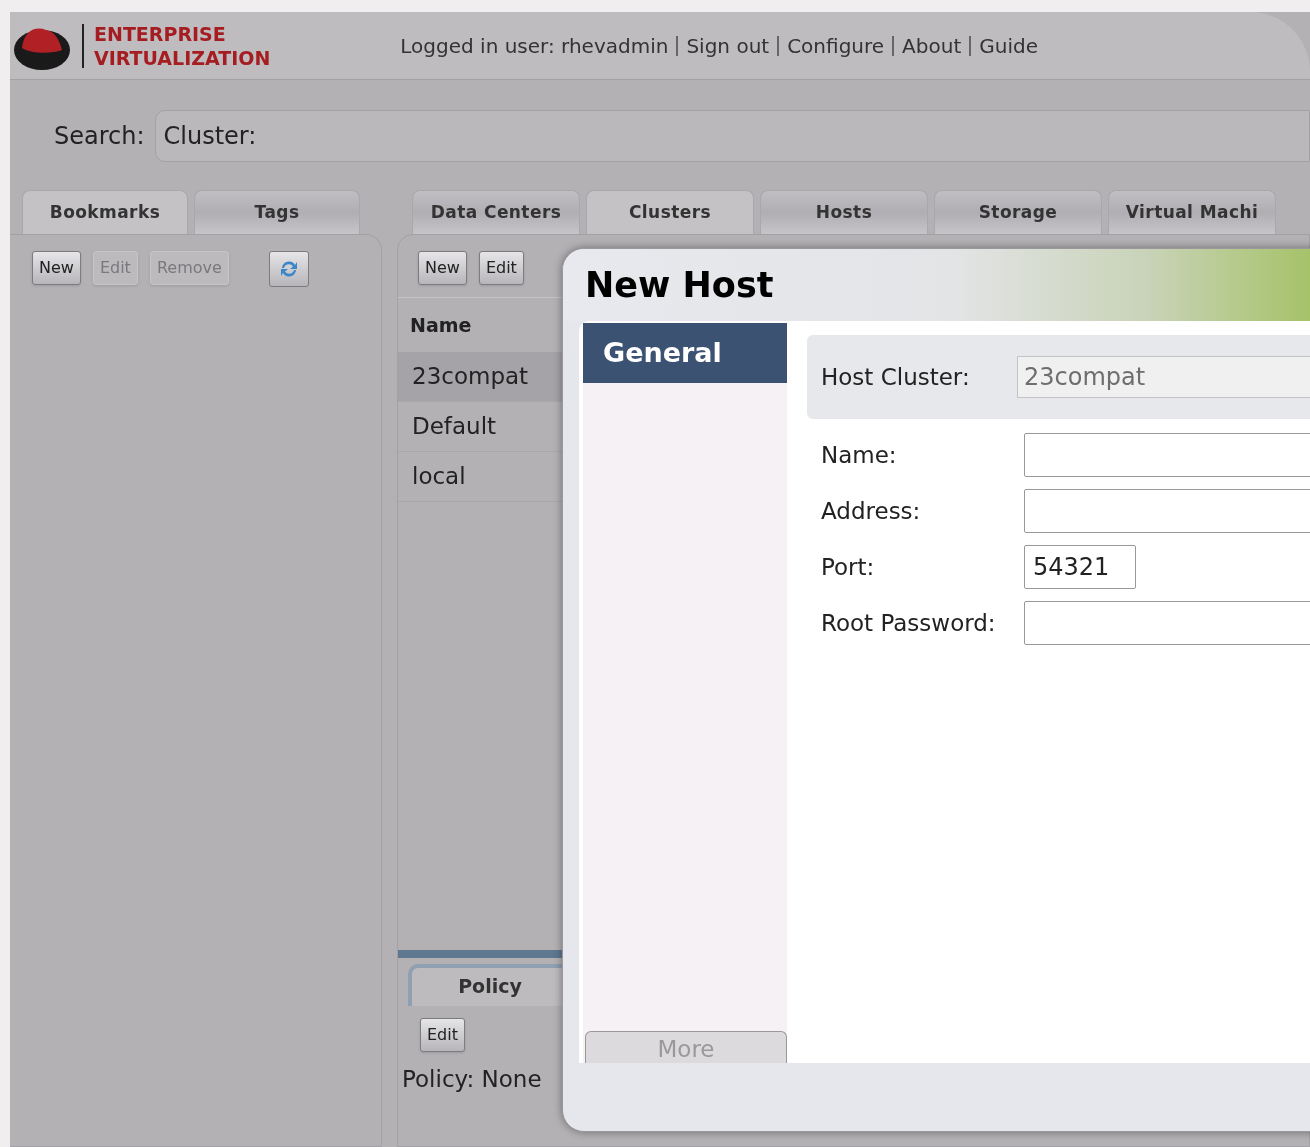 Image resolution: width=1310 pixels, height=1147 pixels. I want to click on nav-item: General, so click(685, 353).